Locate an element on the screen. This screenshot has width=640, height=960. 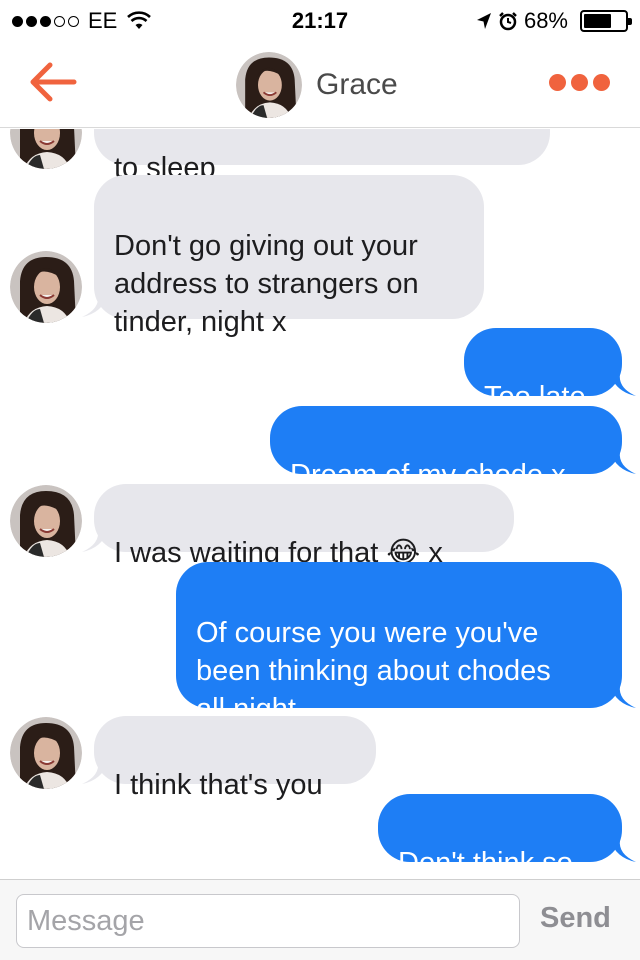
battery-percent: 68% is located at coordinates (545, 20).